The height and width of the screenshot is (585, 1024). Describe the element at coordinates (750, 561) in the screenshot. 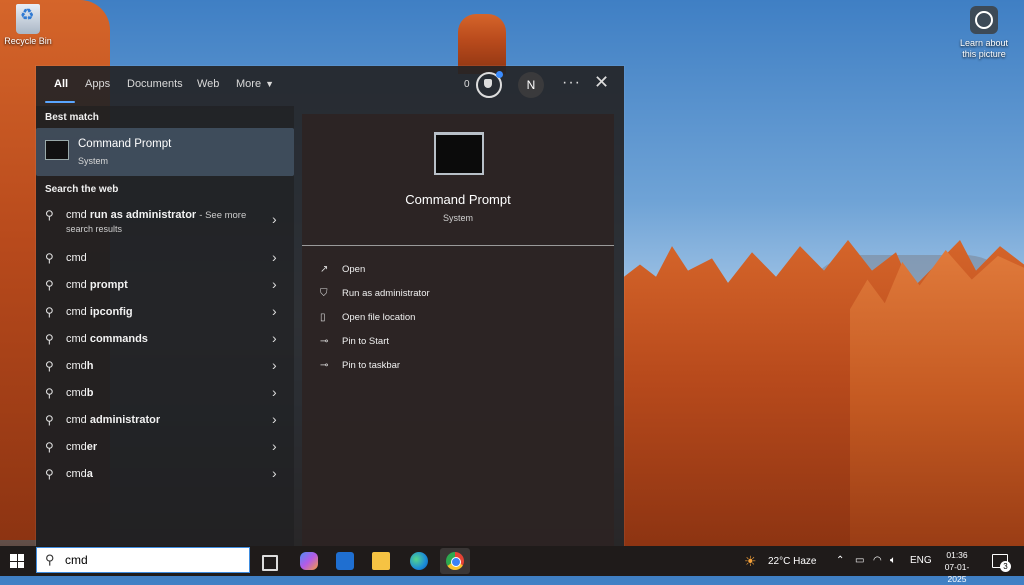

I see `weather-haze-icon: ☀` at that location.